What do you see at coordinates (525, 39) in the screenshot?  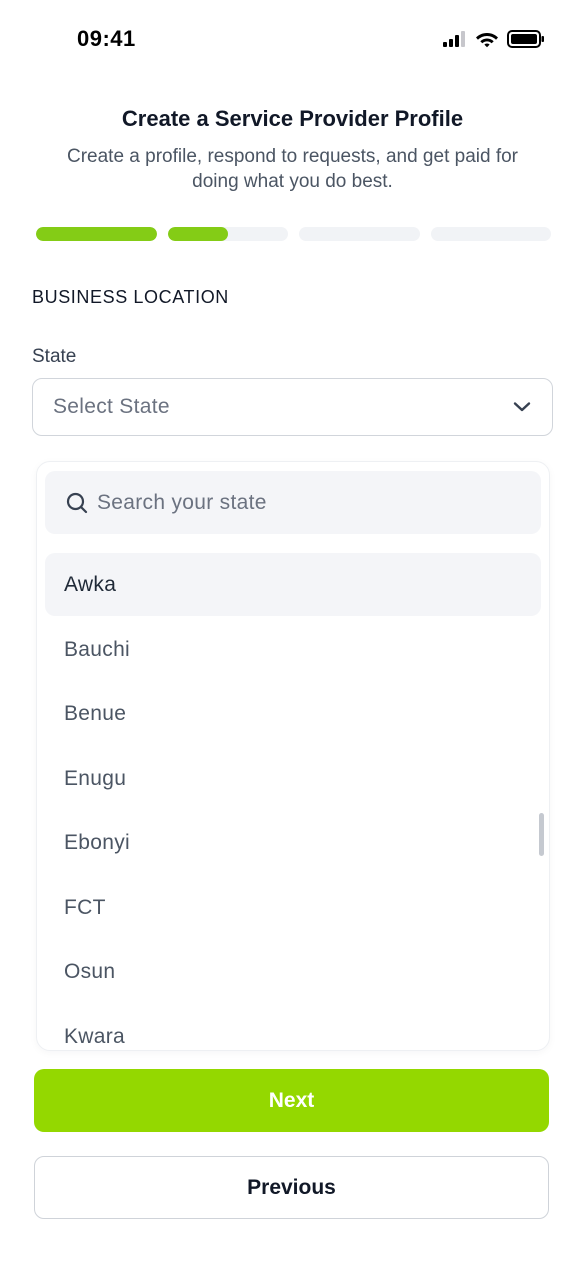 I see `battery-icon` at bounding box center [525, 39].